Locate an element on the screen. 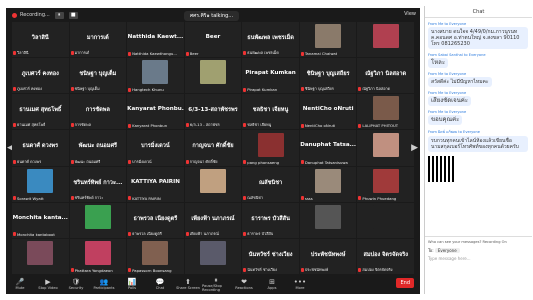 Image resolution: width=533 pixels, height=300 pixels. participant-label-text: Pirapat Kumkan is located at coordinates (262, 90).